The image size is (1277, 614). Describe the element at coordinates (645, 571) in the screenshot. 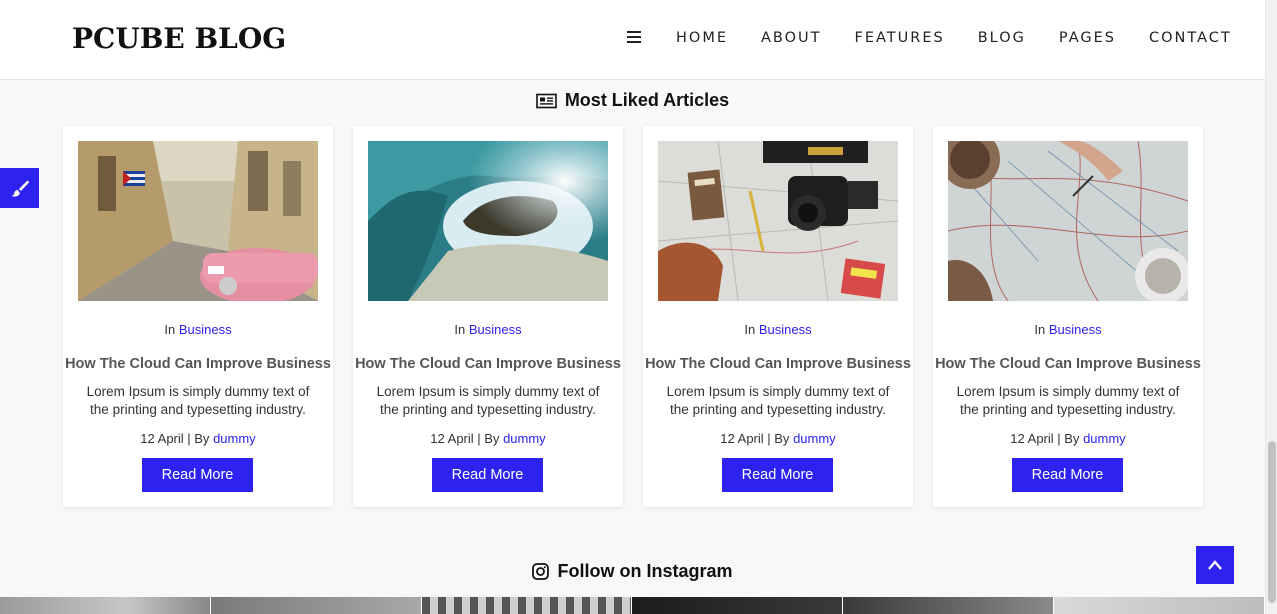

I see `section-title-text: Follow on Instagram` at that location.